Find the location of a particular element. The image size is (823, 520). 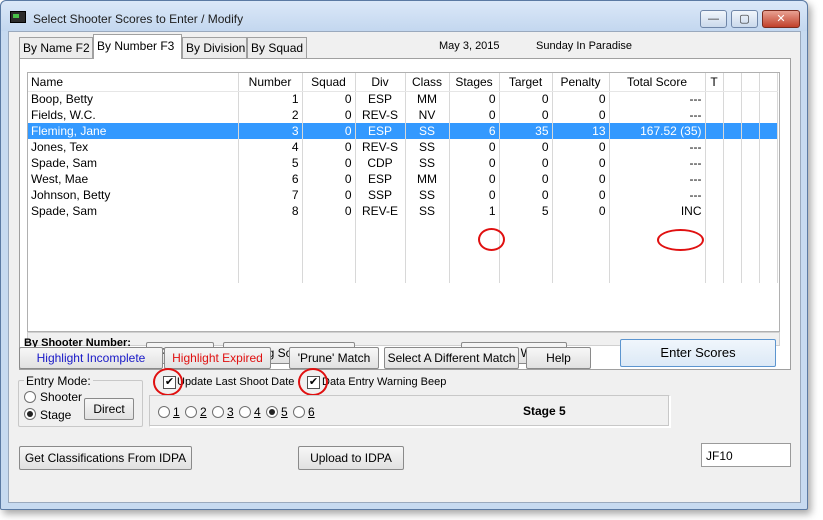

col-header-div: Div is located at coordinates (380, 82).